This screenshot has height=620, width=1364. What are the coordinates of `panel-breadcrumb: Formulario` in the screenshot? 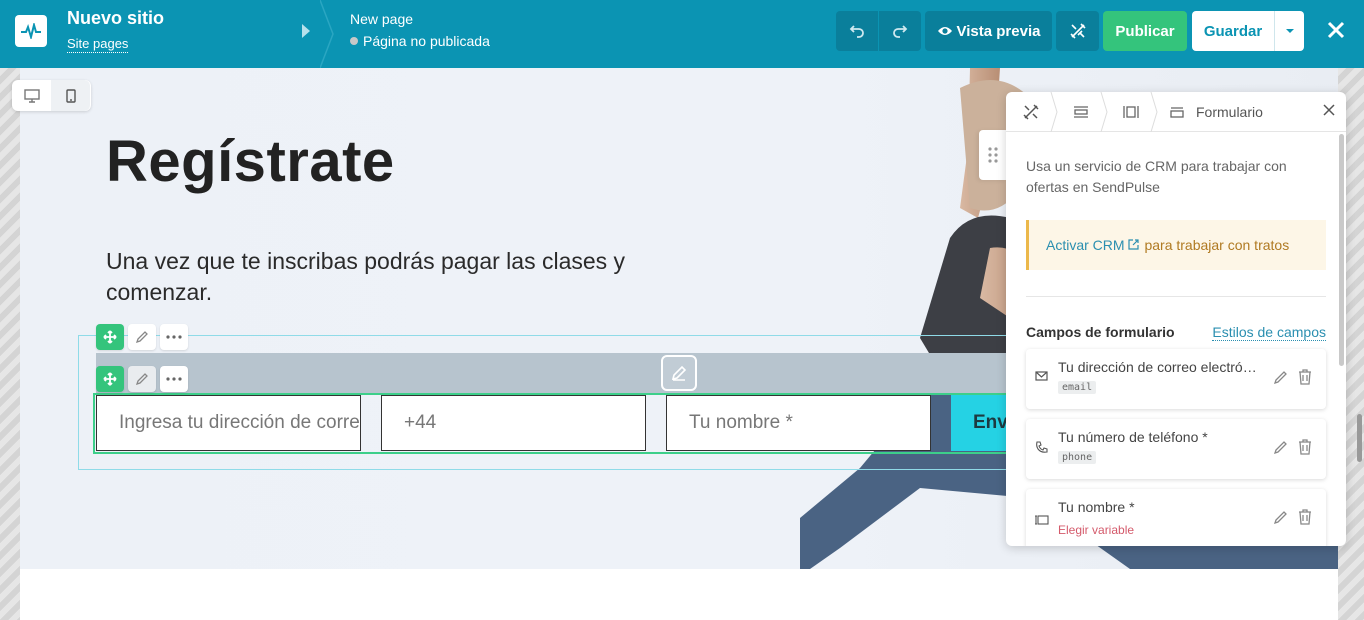 It's located at (1176, 112).